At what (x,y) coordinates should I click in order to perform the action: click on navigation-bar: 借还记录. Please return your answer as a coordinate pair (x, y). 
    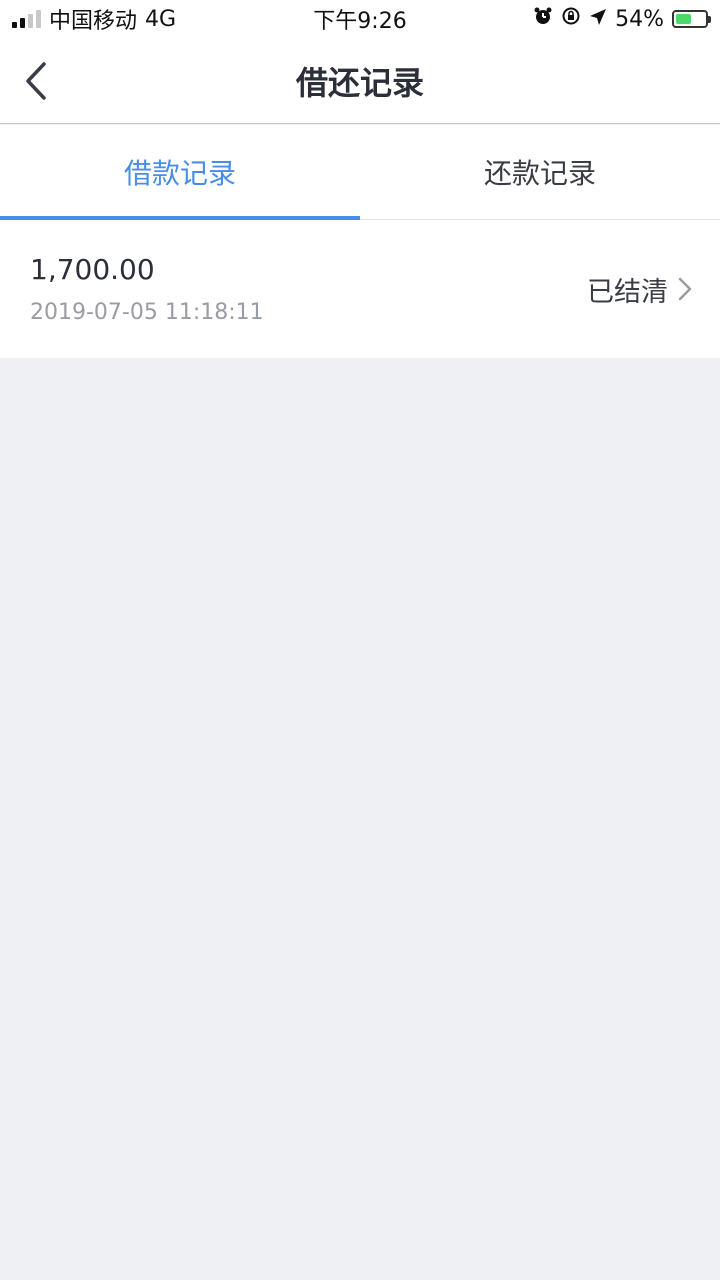
    Looking at the image, I should click on (360, 81).